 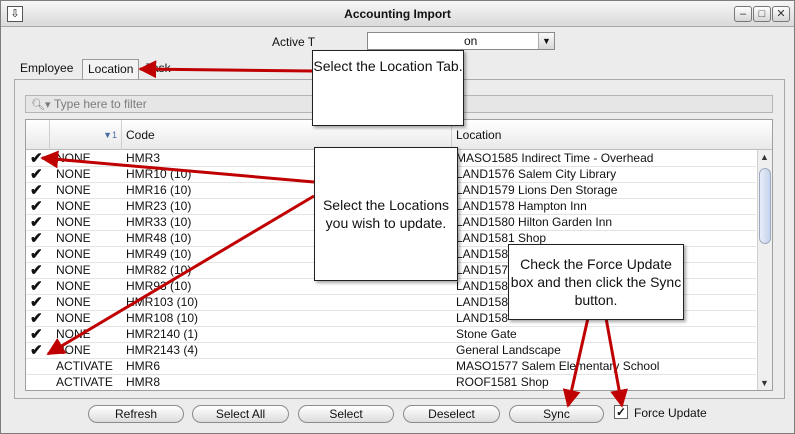 What do you see at coordinates (621, 412) in the screenshot?
I see `force-update-checkbox: ✓` at bounding box center [621, 412].